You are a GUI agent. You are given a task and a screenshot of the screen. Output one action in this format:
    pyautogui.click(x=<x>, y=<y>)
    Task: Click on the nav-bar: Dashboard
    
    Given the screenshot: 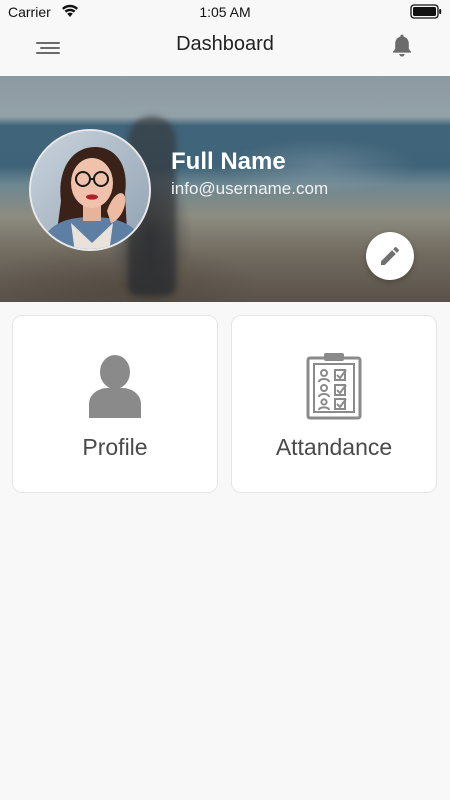 What is the action you would take?
    pyautogui.click(x=225, y=50)
    